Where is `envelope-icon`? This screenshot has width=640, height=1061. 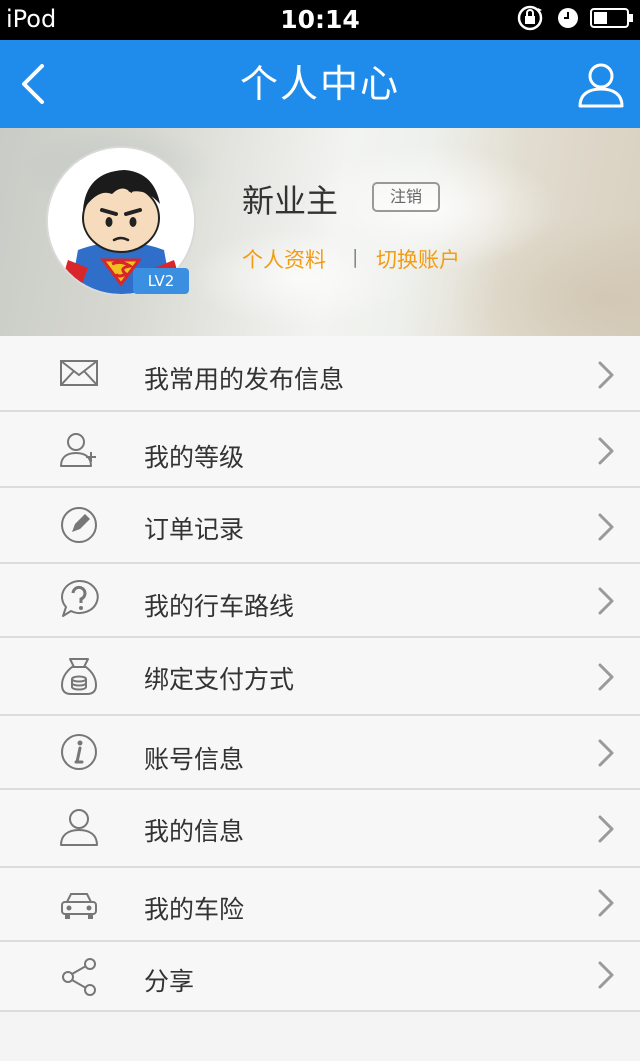 envelope-icon is located at coordinates (79, 373).